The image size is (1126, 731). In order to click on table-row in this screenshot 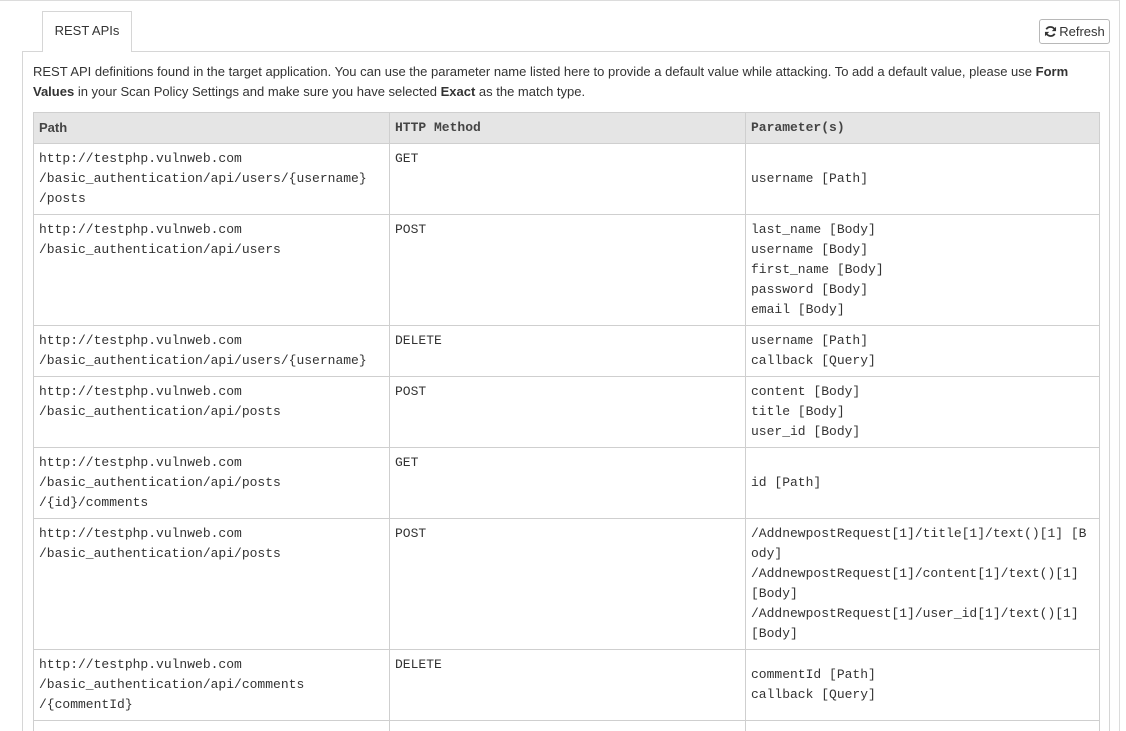, I will do `click(566, 725)`.